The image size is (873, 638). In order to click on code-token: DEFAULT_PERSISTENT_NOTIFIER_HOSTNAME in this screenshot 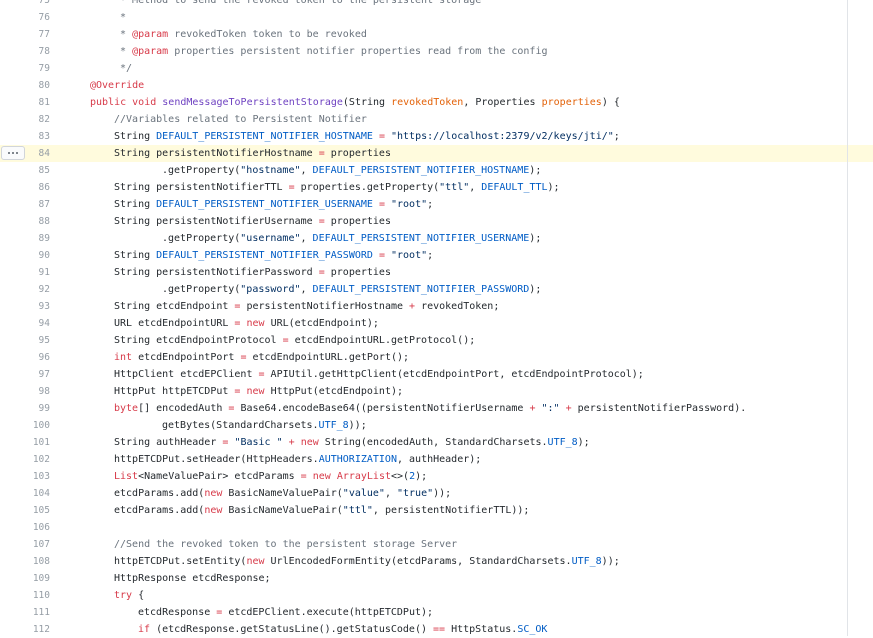, I will do `click(264, 136)`.